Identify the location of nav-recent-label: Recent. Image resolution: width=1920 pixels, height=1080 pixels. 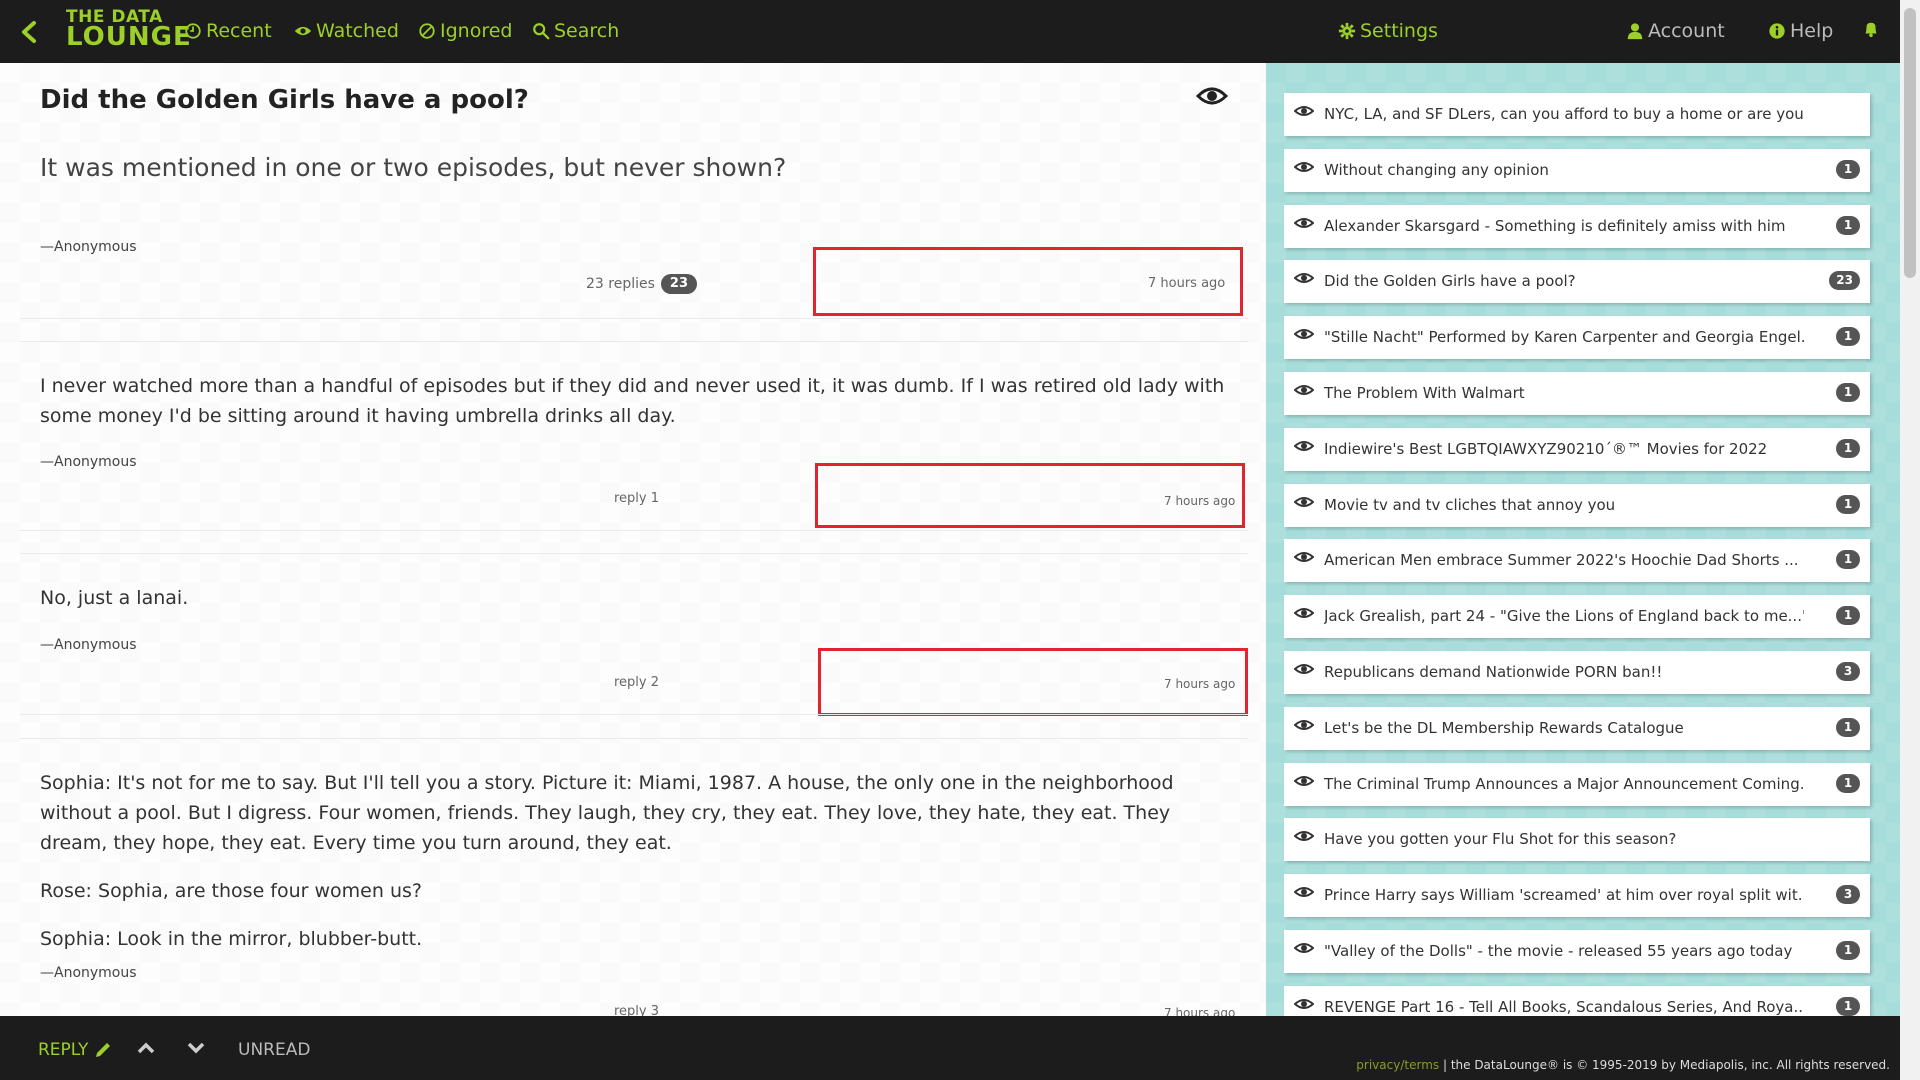
(239, 31).